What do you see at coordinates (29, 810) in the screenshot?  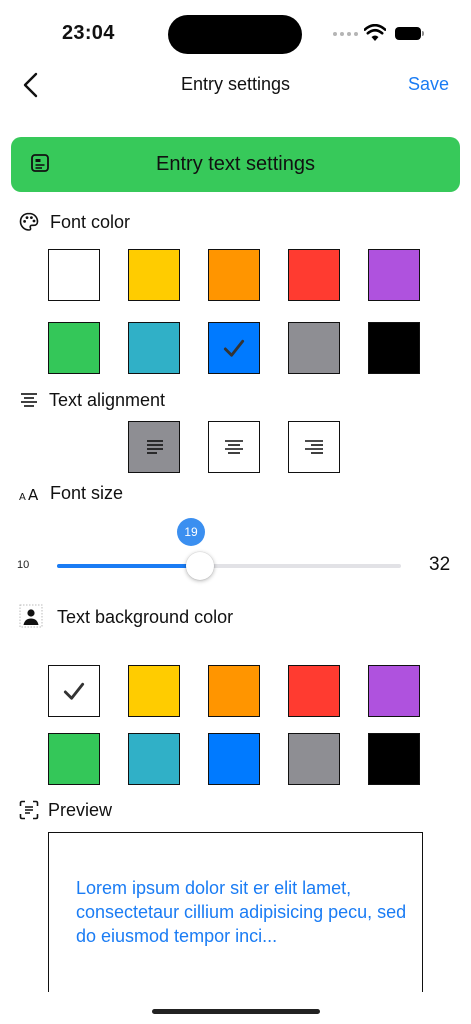 I see `text-viewfinder-icon` at bounding box center [29, 810].